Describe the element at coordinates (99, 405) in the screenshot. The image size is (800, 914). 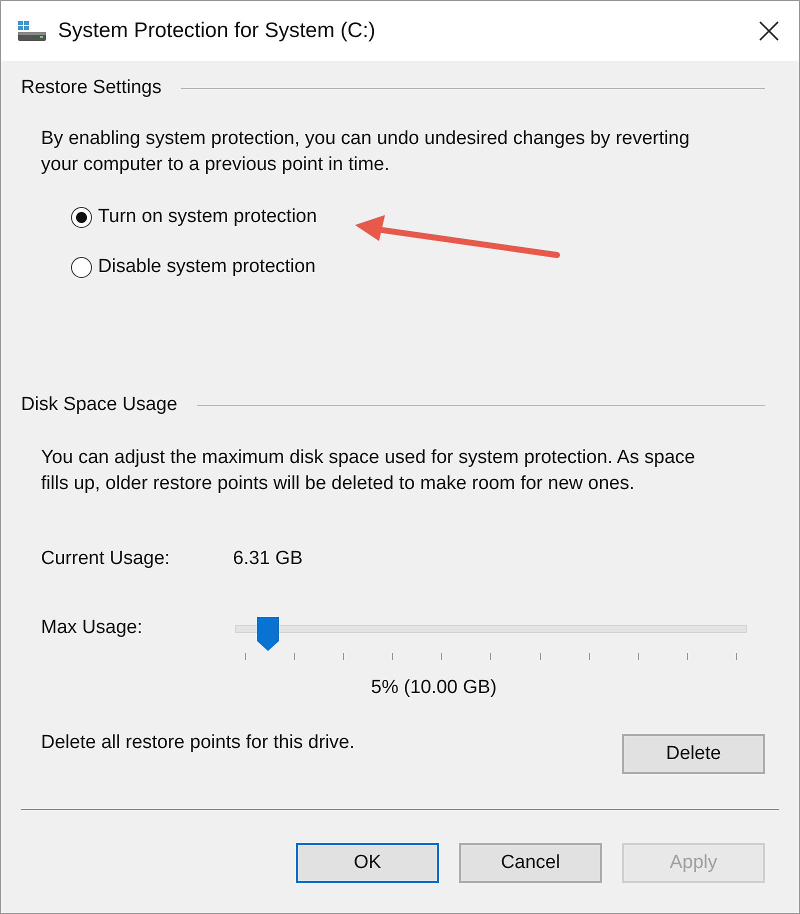
I see `group-heading: Disk Space Usage` at that location.